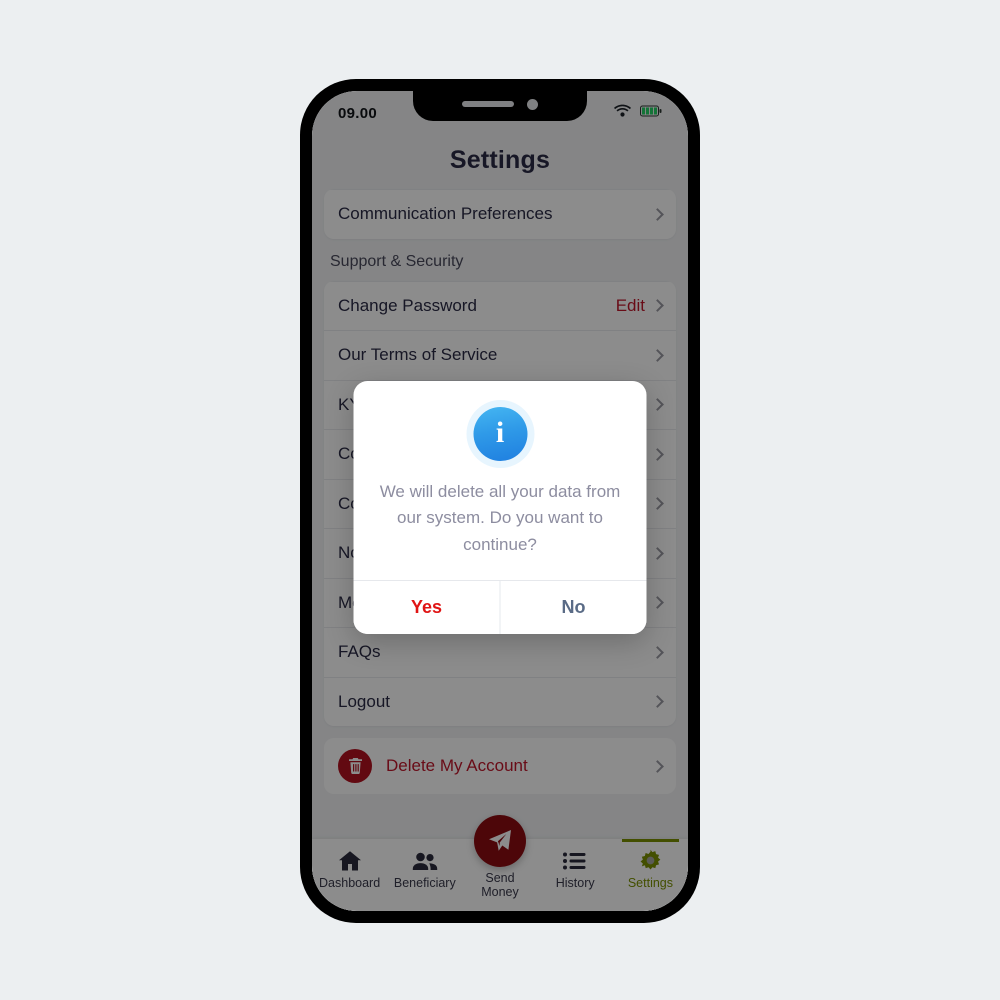 Image resolution: width=1000 pixels, height=1000 pixels. I want to click on home-icon, so click(350, 860).